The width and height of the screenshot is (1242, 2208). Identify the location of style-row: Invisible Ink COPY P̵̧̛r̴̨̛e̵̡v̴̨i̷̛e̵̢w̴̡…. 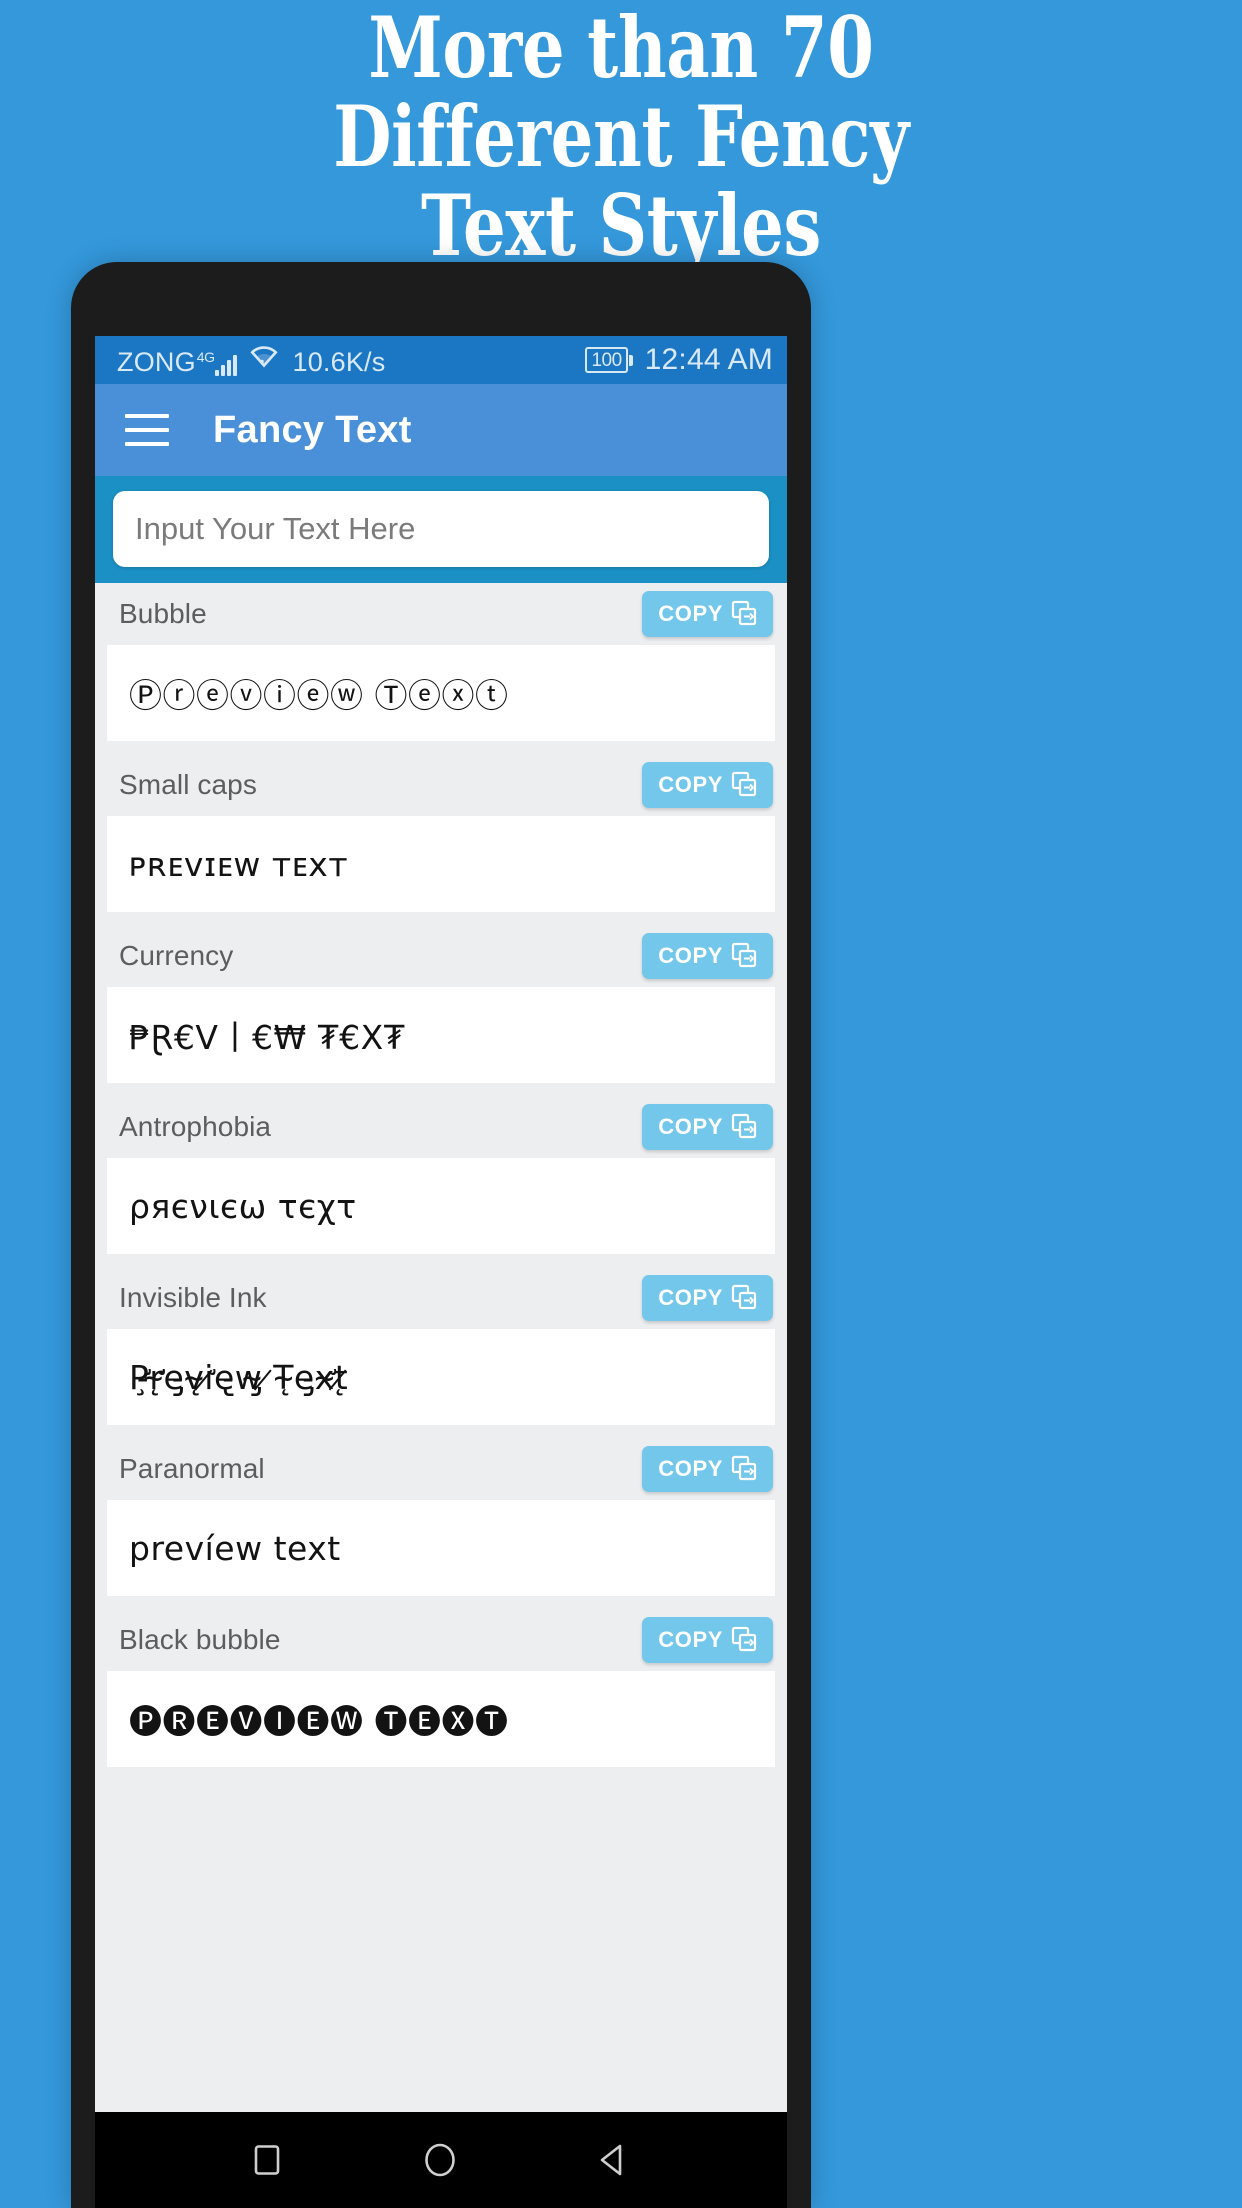
(441, 1346).